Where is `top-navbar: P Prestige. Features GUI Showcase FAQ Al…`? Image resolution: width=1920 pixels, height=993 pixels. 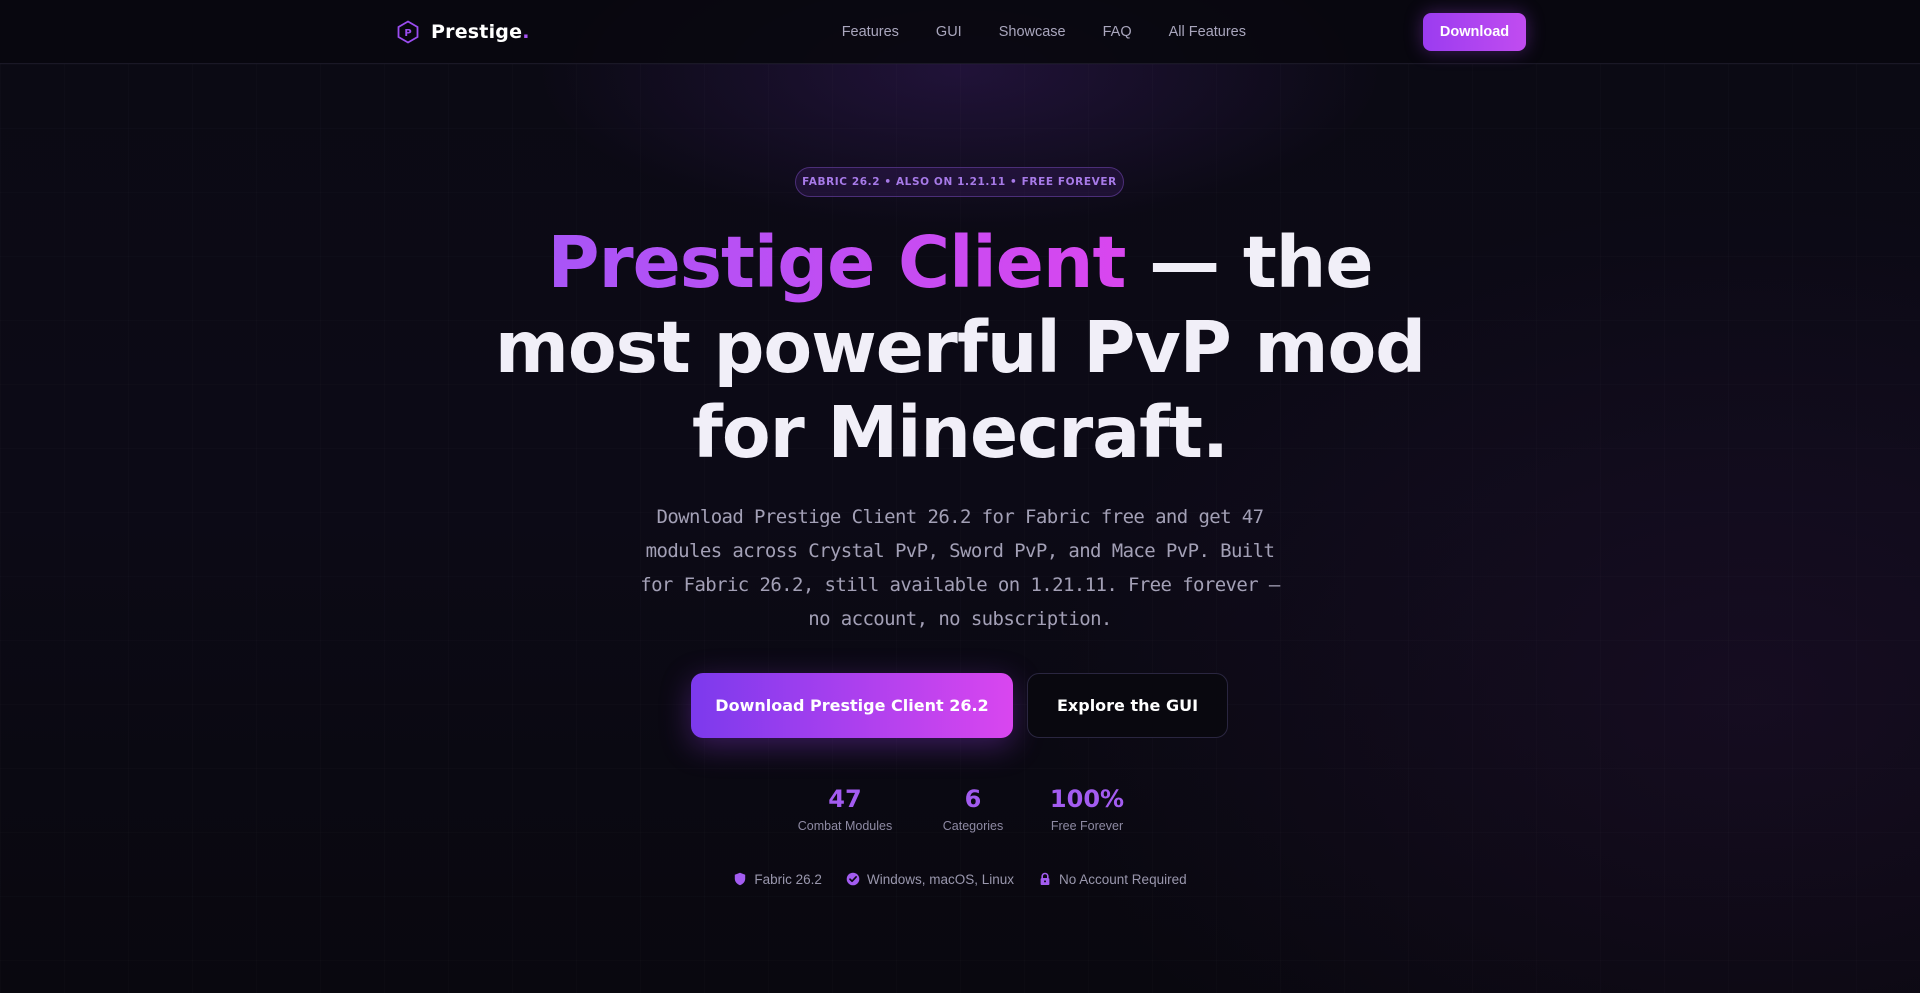 top-navbar: P Prestige. Features GUI Showcase FAQ Al… is located at coordinates (960, 32).